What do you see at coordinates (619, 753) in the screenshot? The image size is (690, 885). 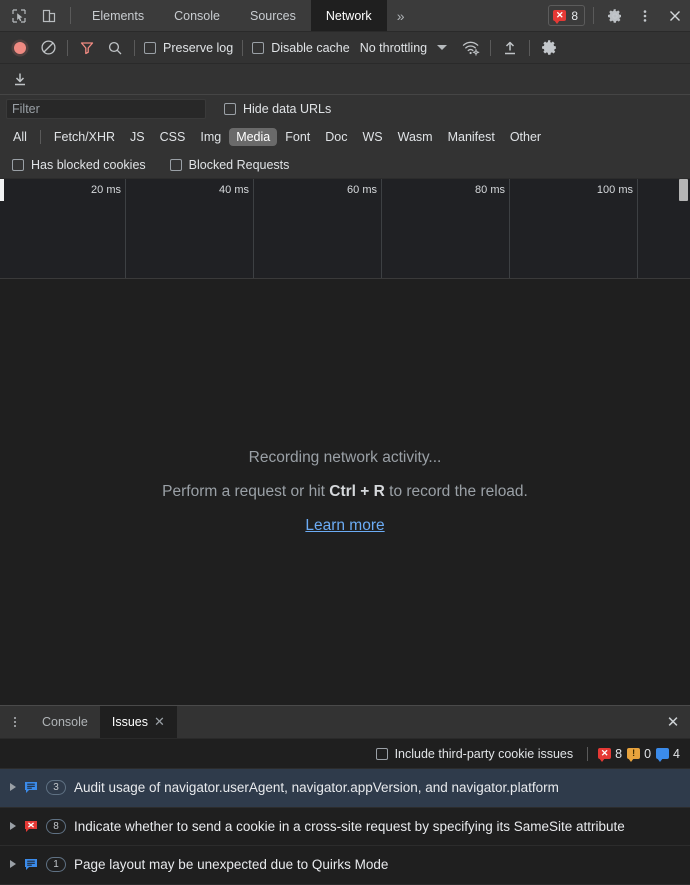 I see `error-count-value: 8` at bounding box center [619, 753].